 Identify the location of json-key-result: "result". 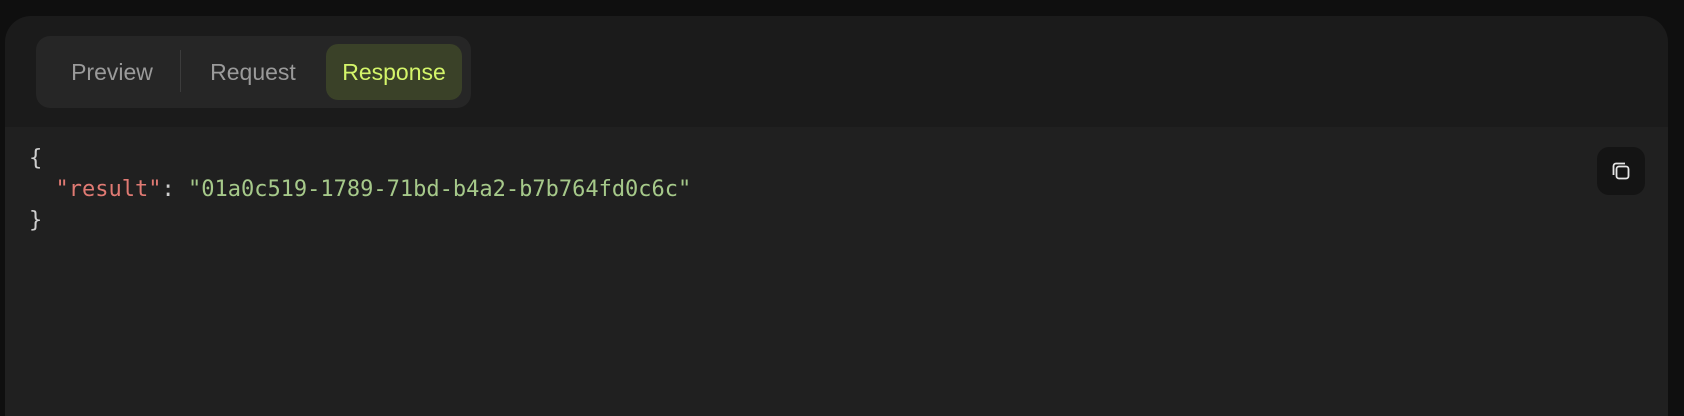
(108, 189).